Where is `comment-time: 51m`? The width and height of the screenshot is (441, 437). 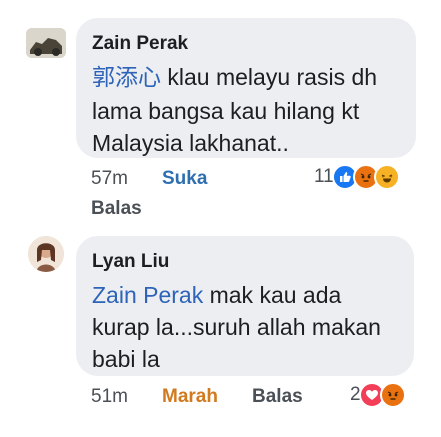
comment-time: 51m is located at coordinates (109, 397).